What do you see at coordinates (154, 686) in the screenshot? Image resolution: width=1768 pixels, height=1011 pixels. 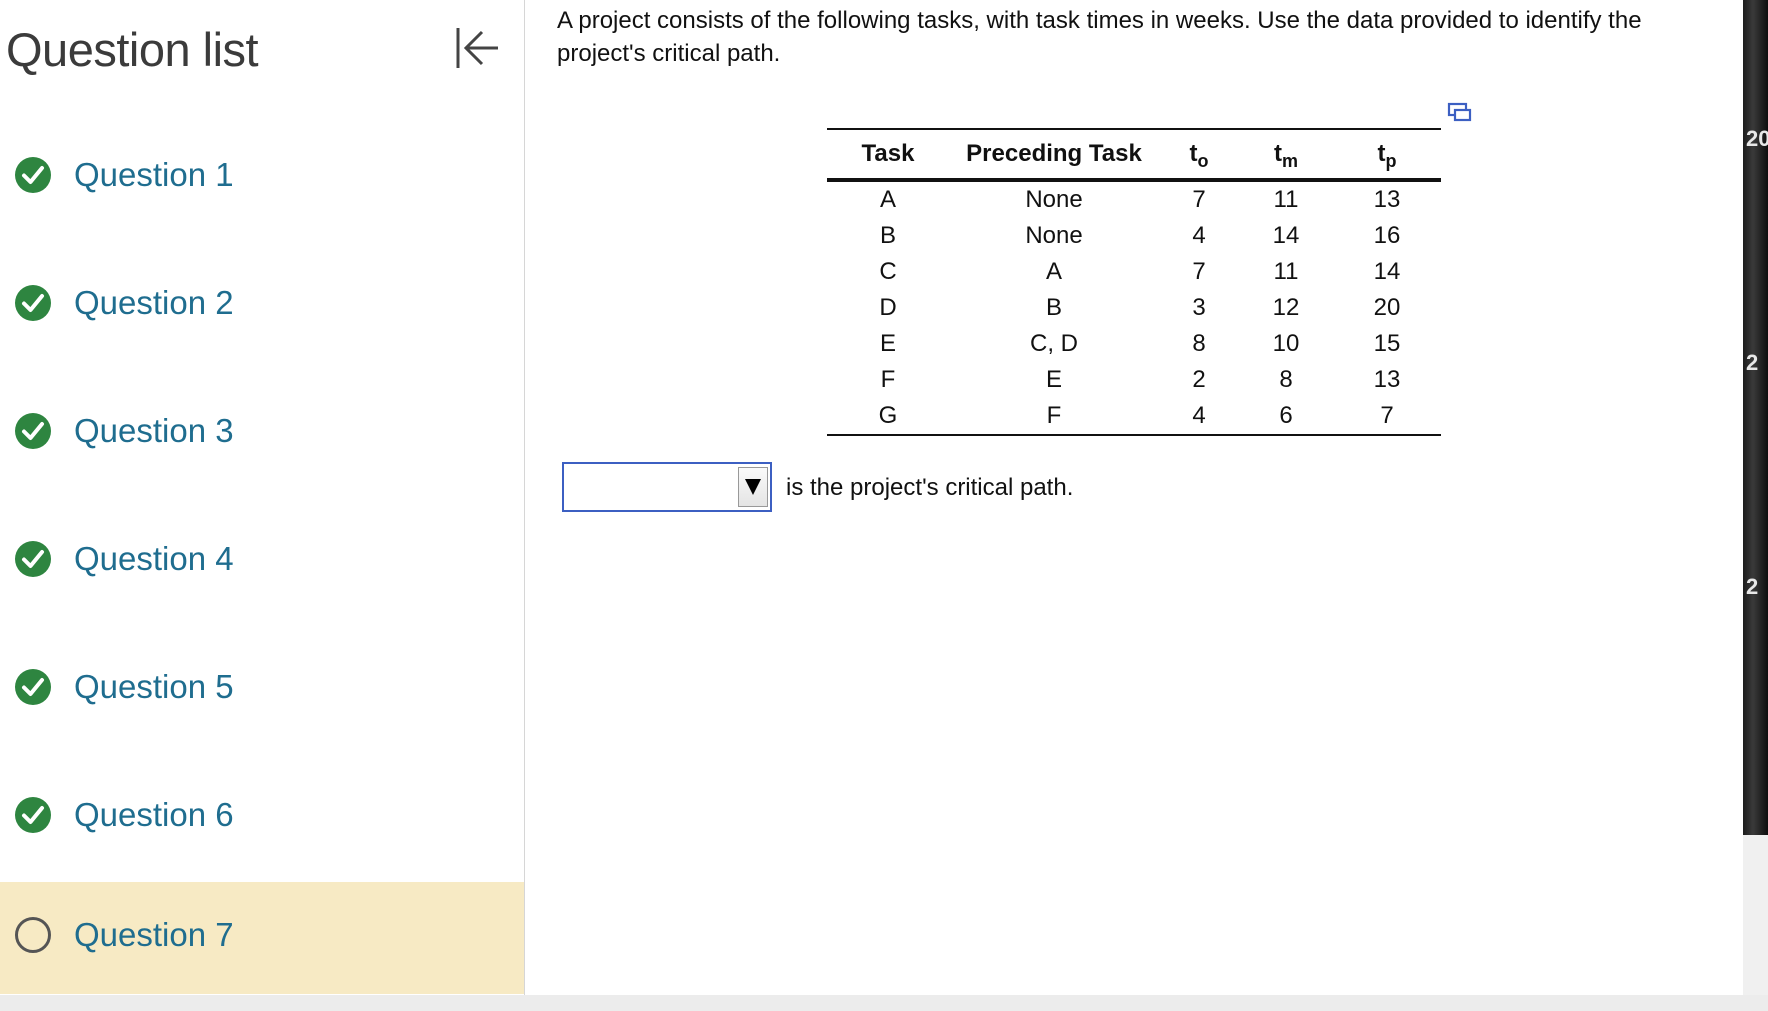 I see `question-item-label: Question 5` at bounding box center [154, 686].